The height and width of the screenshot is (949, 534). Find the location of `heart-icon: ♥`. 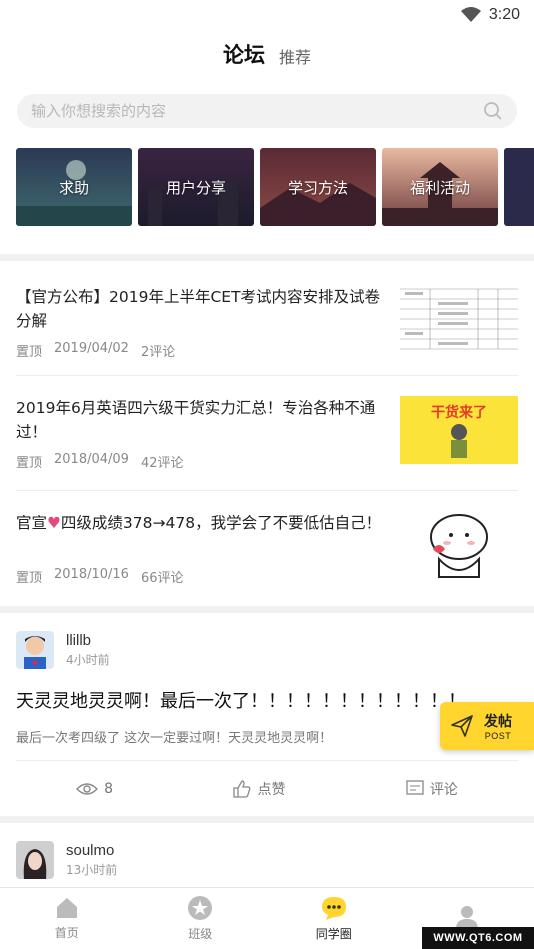

heart-icon: ♥ is located at coordinates (54, 523).